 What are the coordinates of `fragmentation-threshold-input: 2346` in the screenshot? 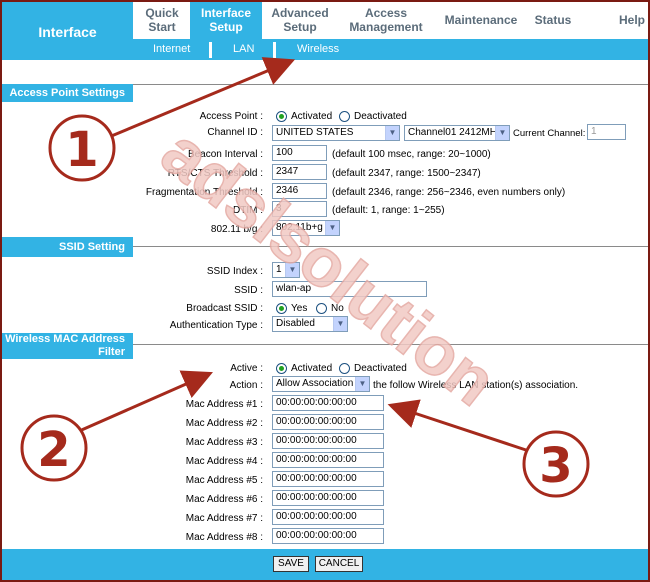 It's located at (299, 191).